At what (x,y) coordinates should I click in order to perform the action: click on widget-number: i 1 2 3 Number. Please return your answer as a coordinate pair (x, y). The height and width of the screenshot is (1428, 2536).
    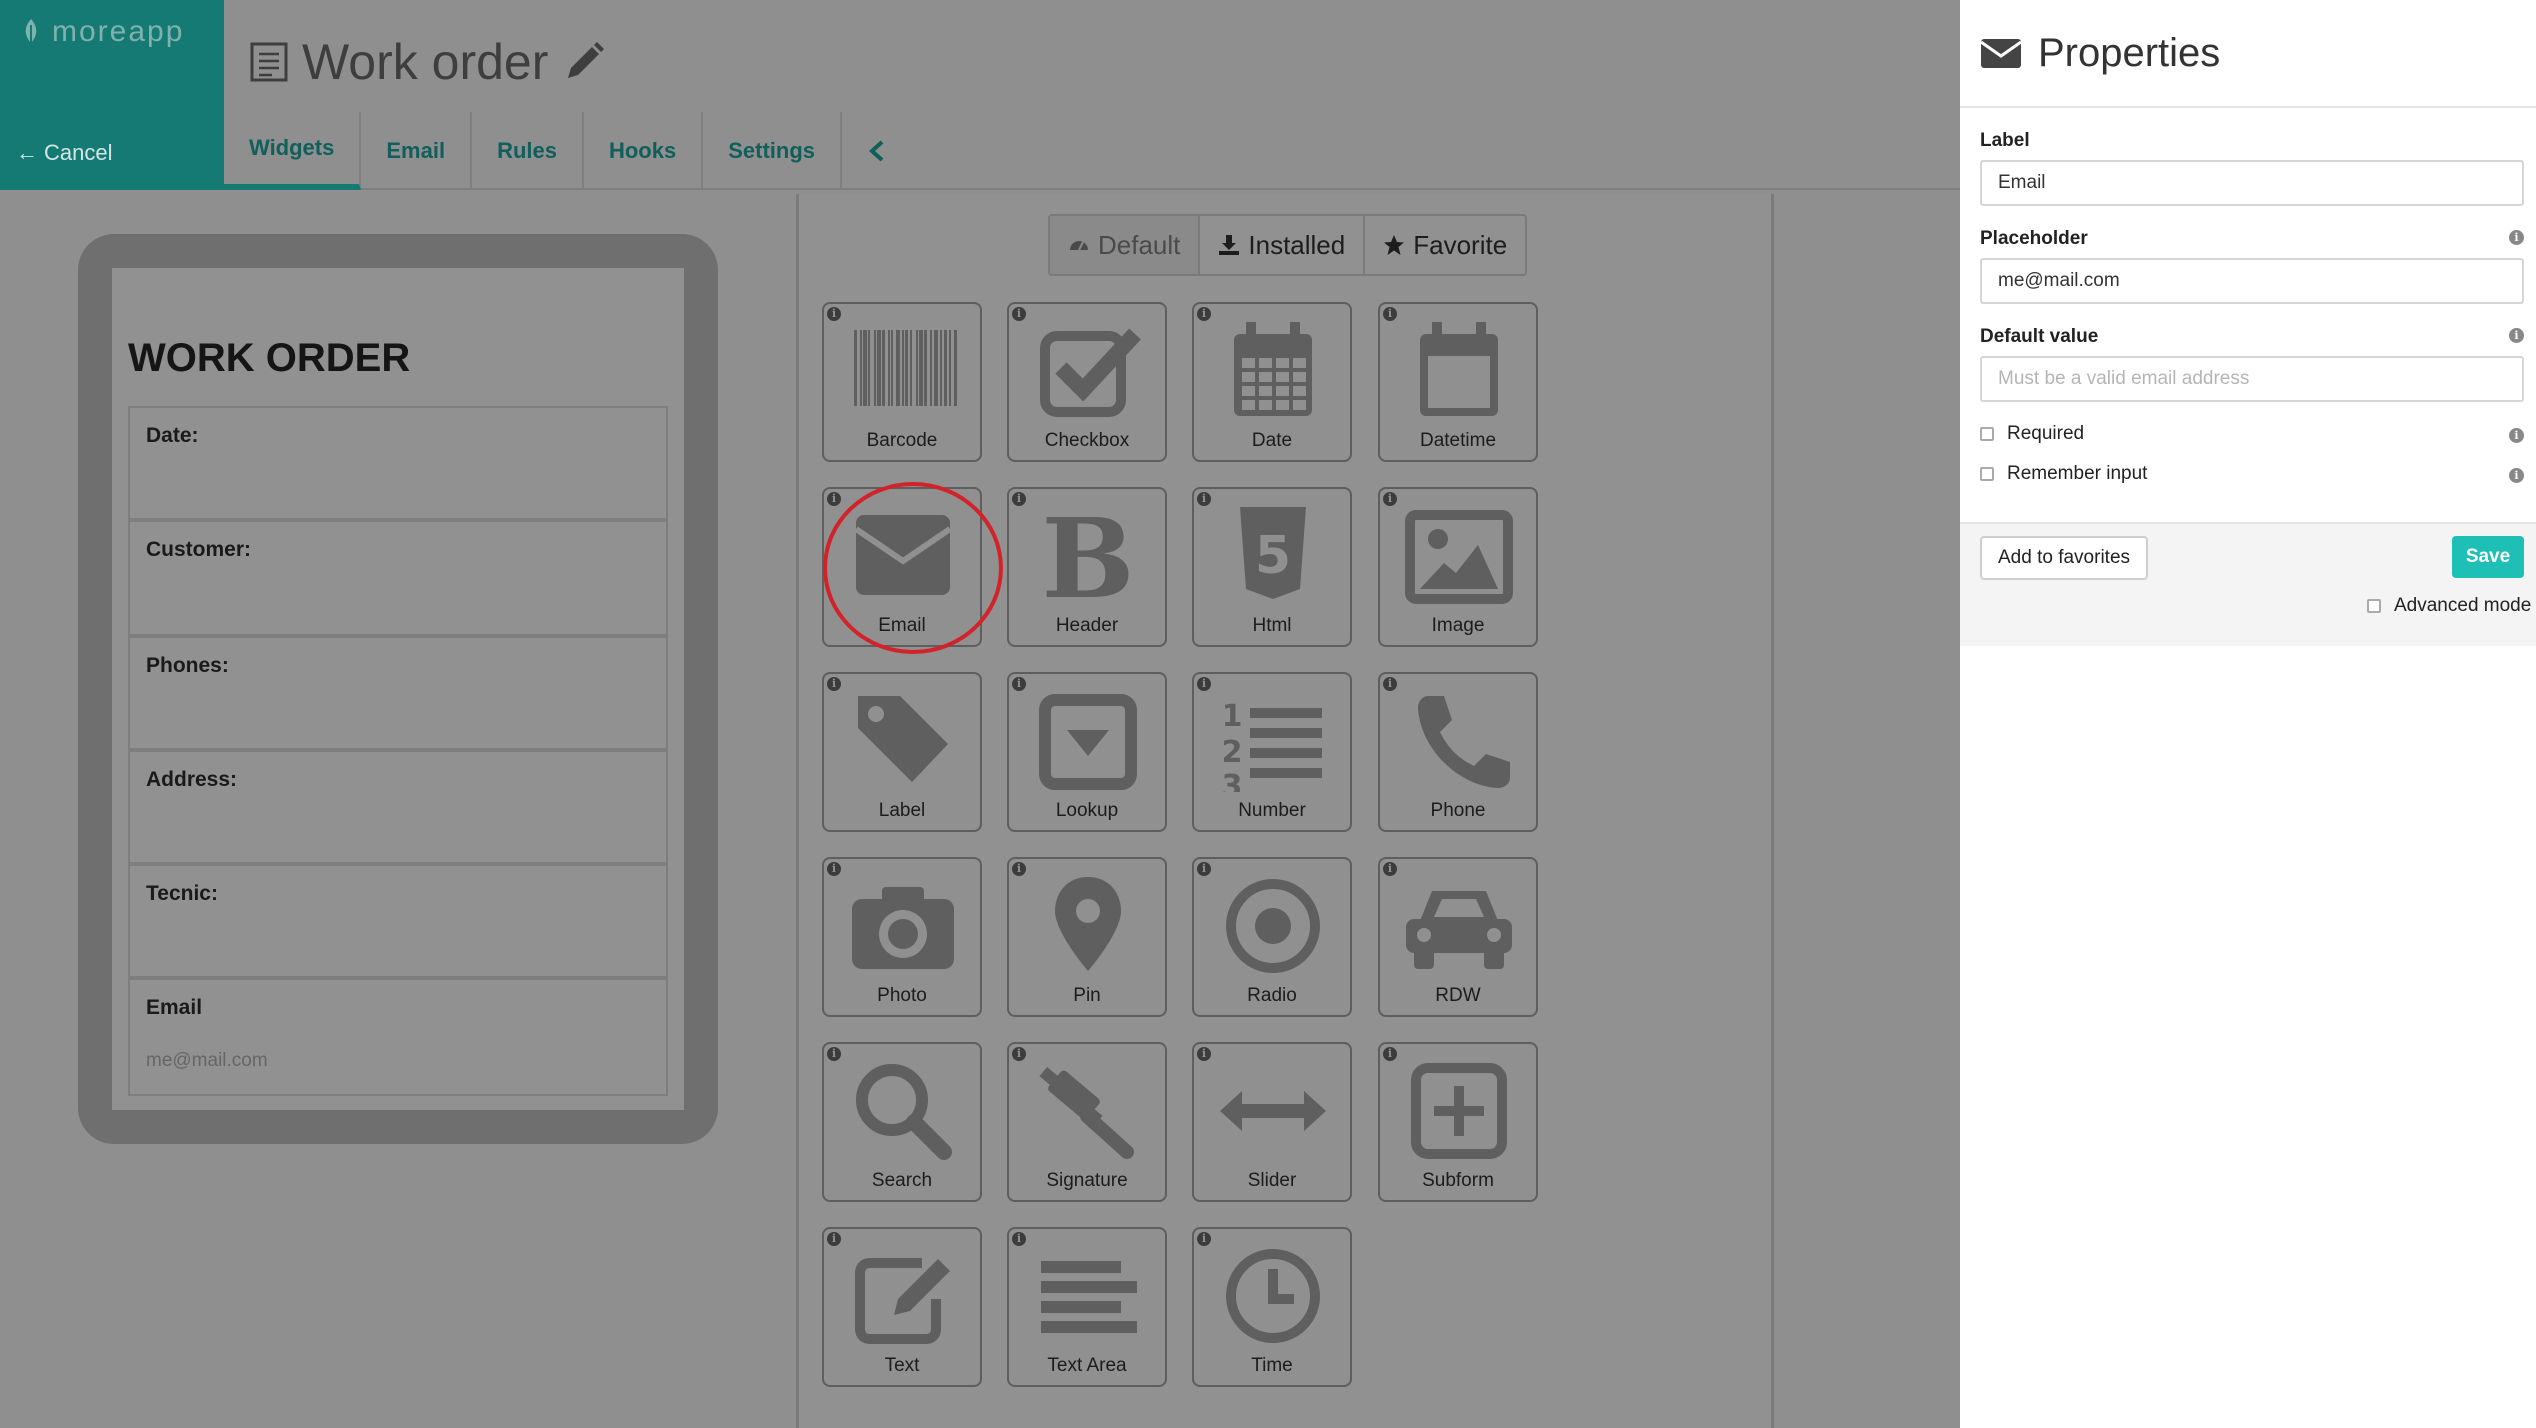
    Looking at the image, I should click on (1272, 752).